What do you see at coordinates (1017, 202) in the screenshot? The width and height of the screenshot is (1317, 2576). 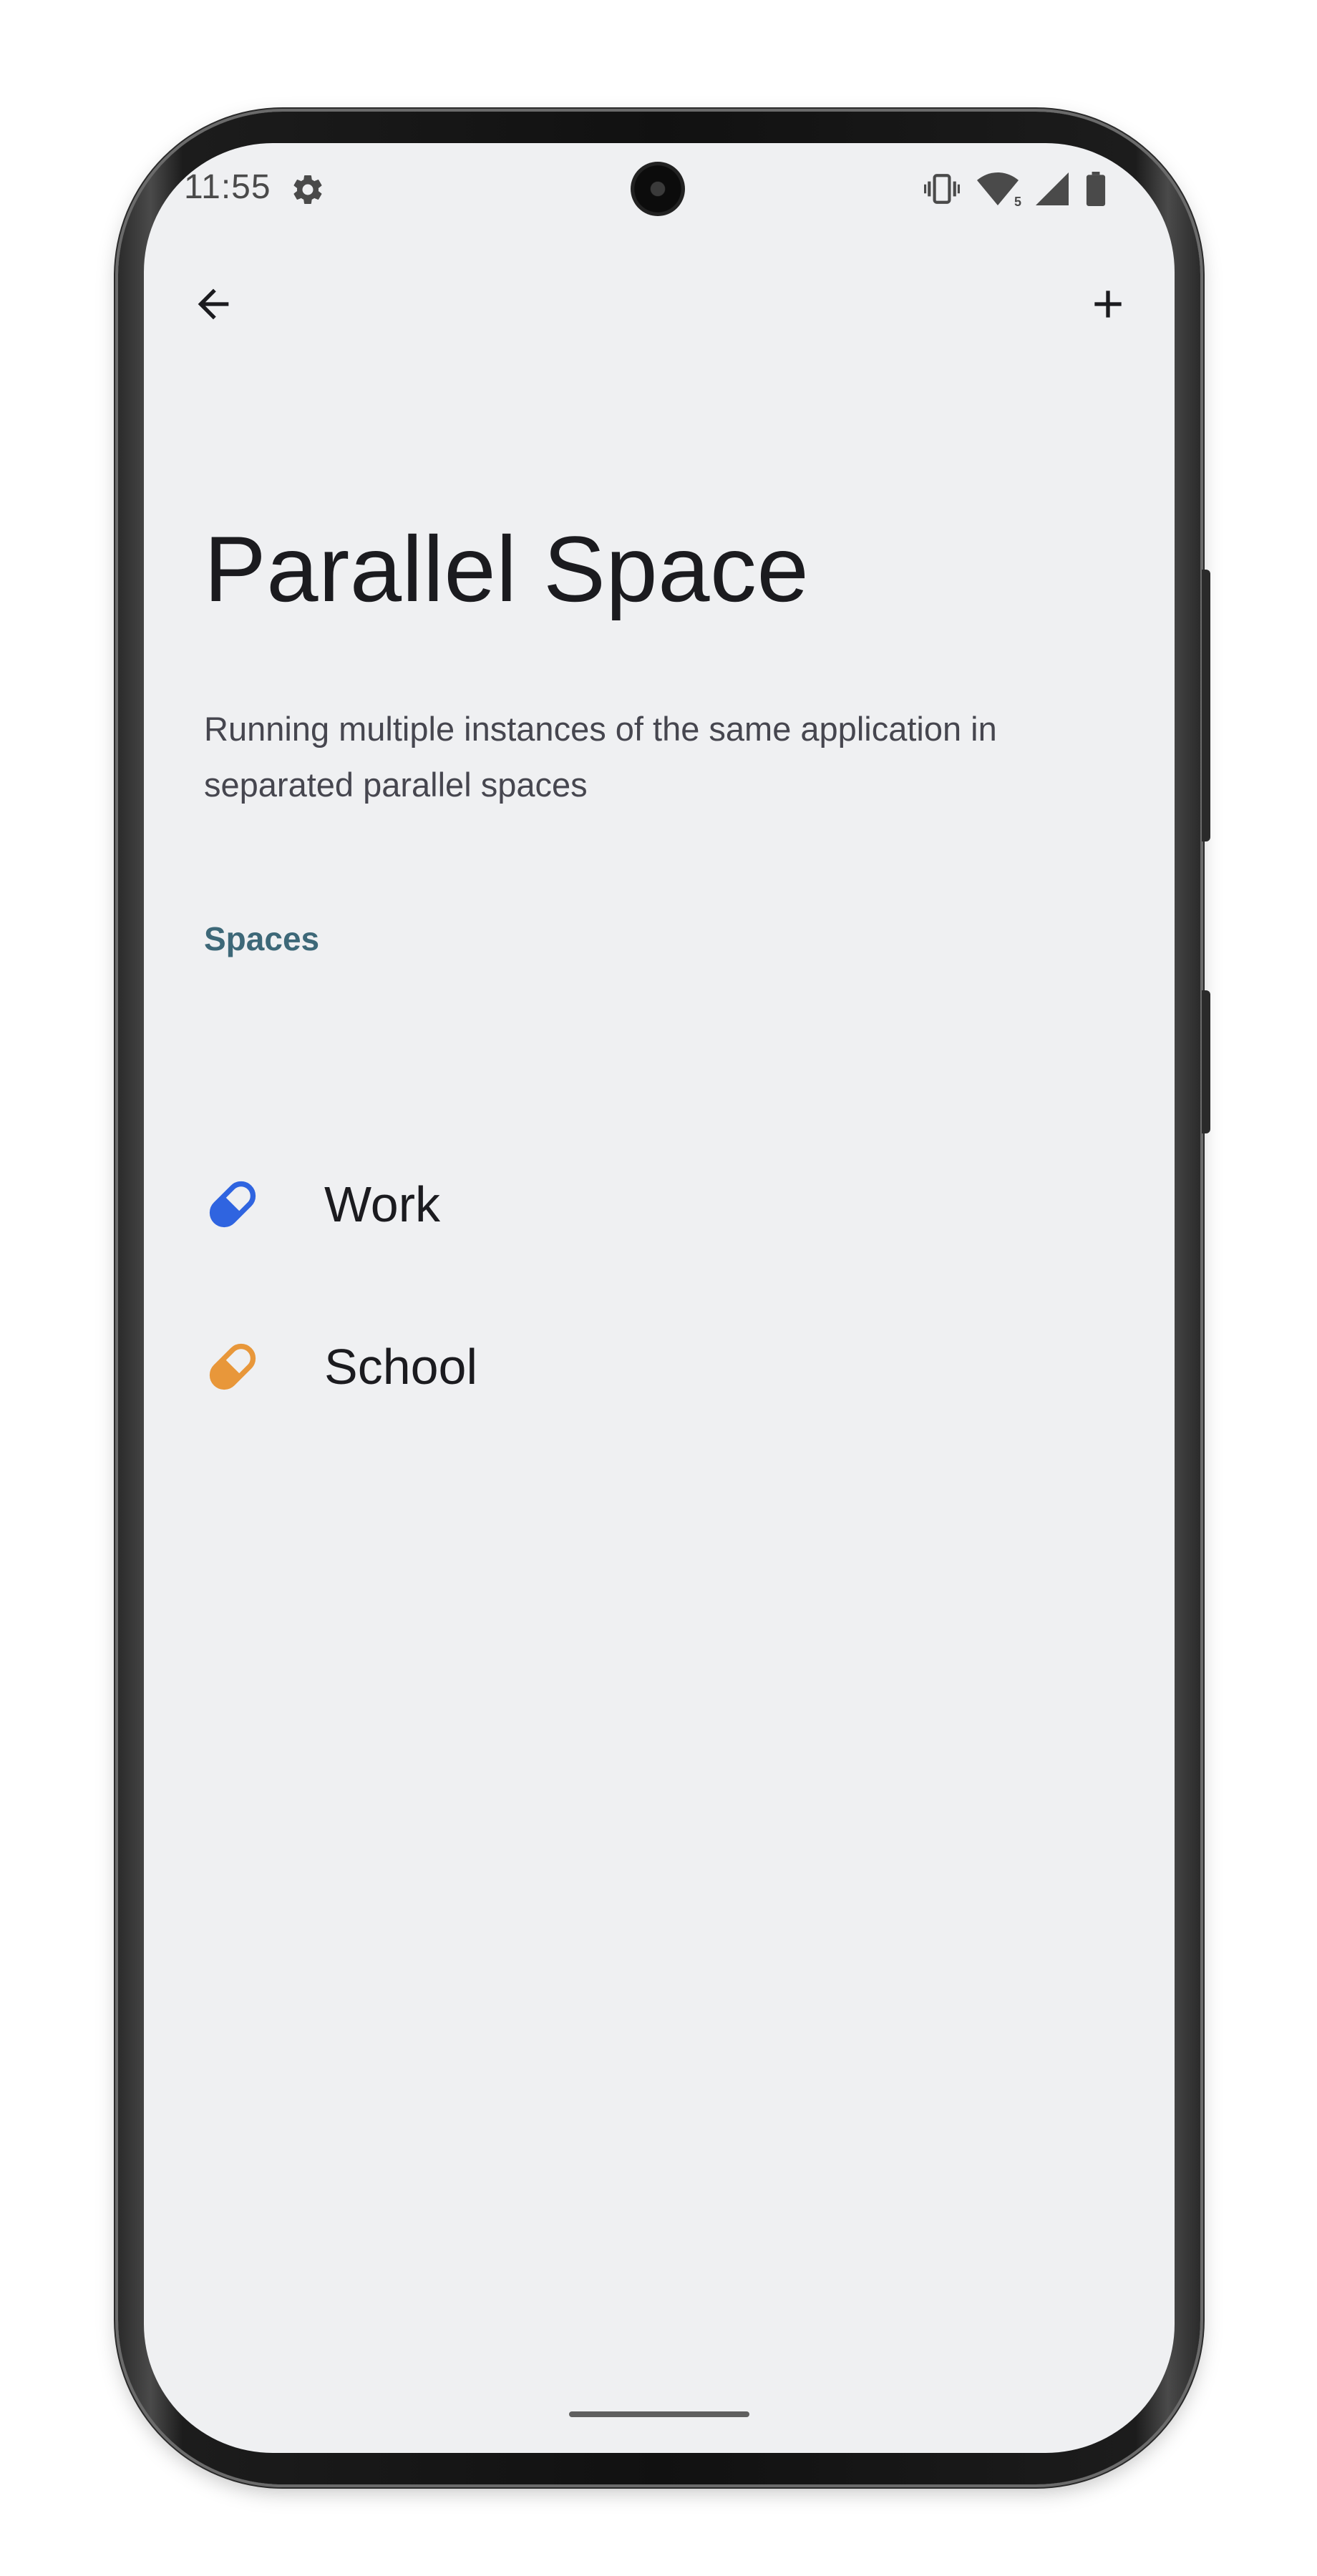 I see `wifi-badge: 5` at bounding box center [1017, 202].